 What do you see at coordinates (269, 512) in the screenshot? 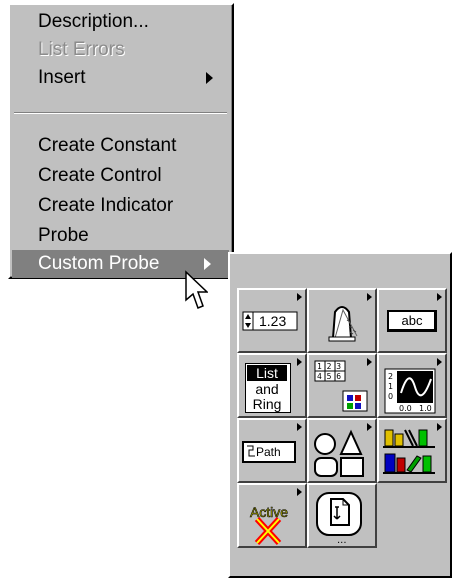
I see `activex-label: Active` at bounding box center [269, 512].